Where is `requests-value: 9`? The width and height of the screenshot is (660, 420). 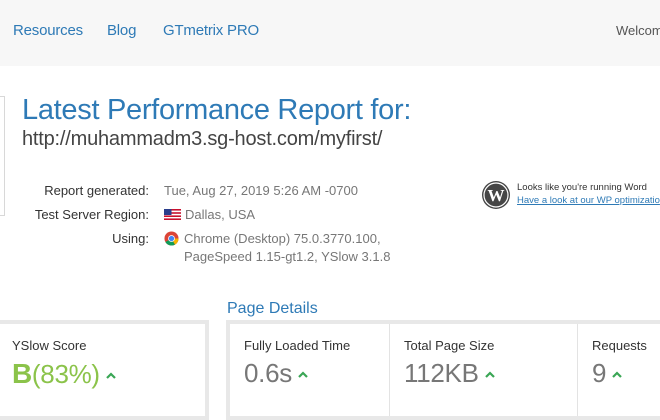
requests-value: 9 is located at coordinates (607, 373).